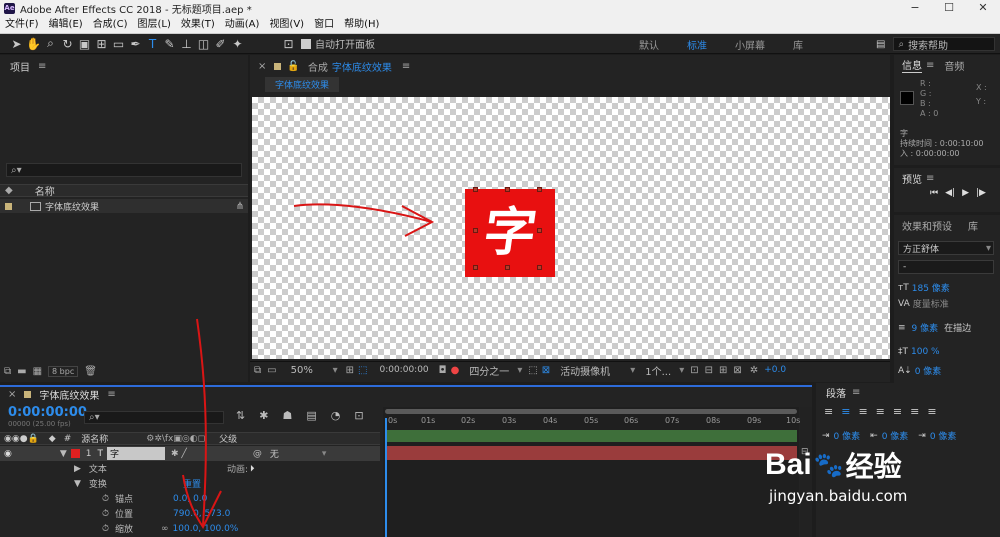 The image size is (1000, 537). Describe the element at coordinates (350, 370) in the screenshot. I see `fit-icon: ⊞` at that location.